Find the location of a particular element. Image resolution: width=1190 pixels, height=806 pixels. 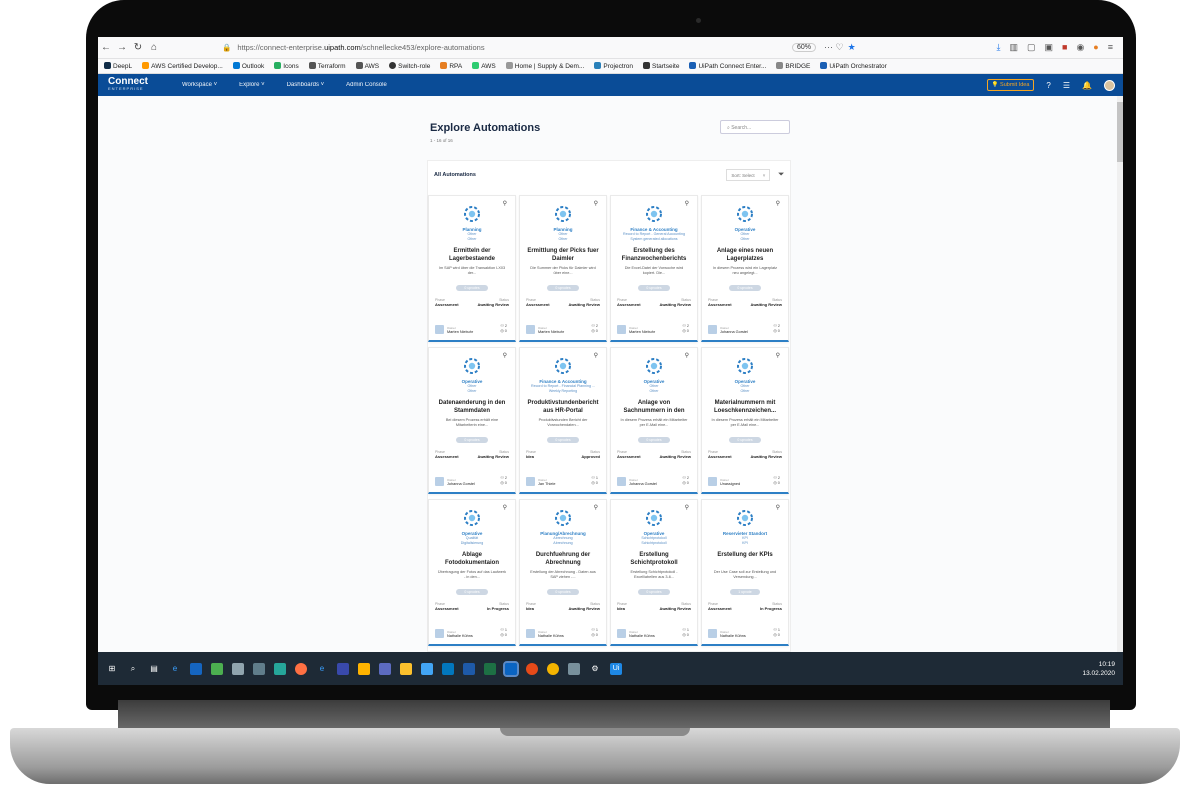

submit-idea-button: 💡 Submit Idea is located at coordinates (1010, 85).